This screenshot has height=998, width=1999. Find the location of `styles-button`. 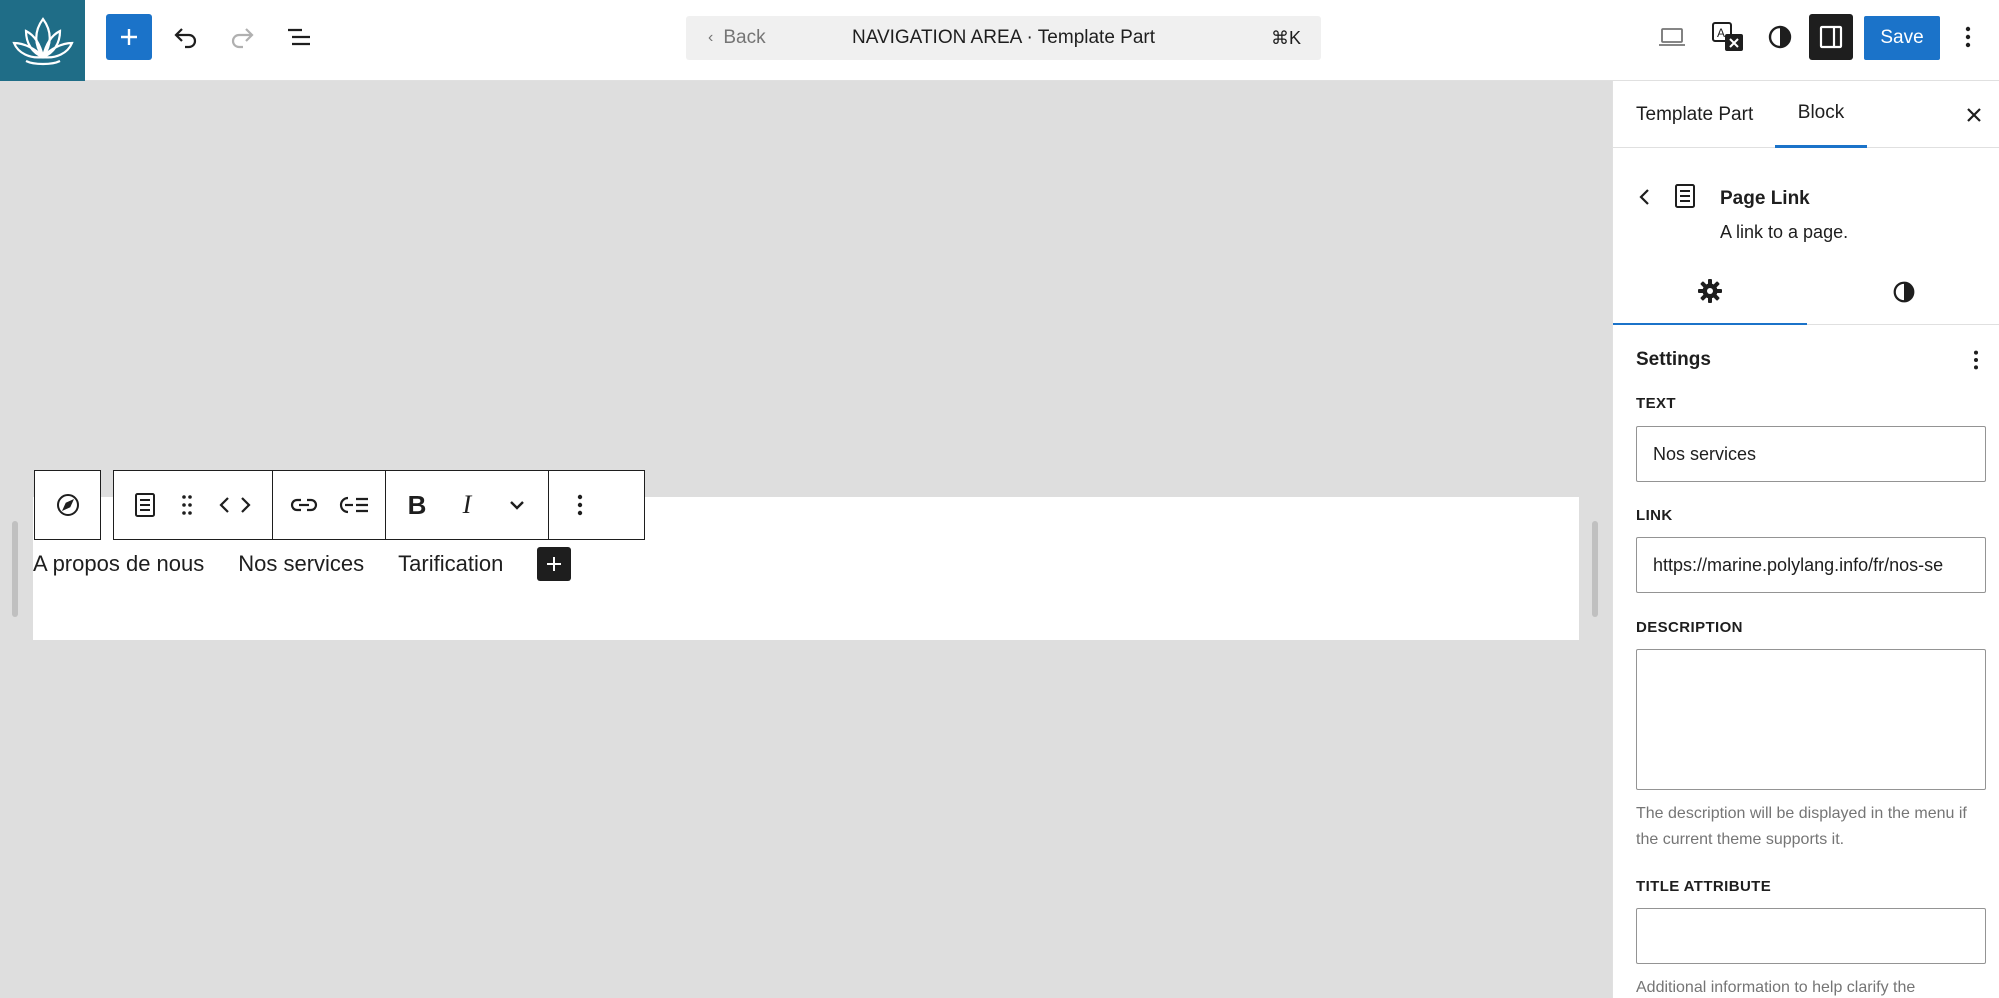

styles-button is located at coordinates (1780, 37).